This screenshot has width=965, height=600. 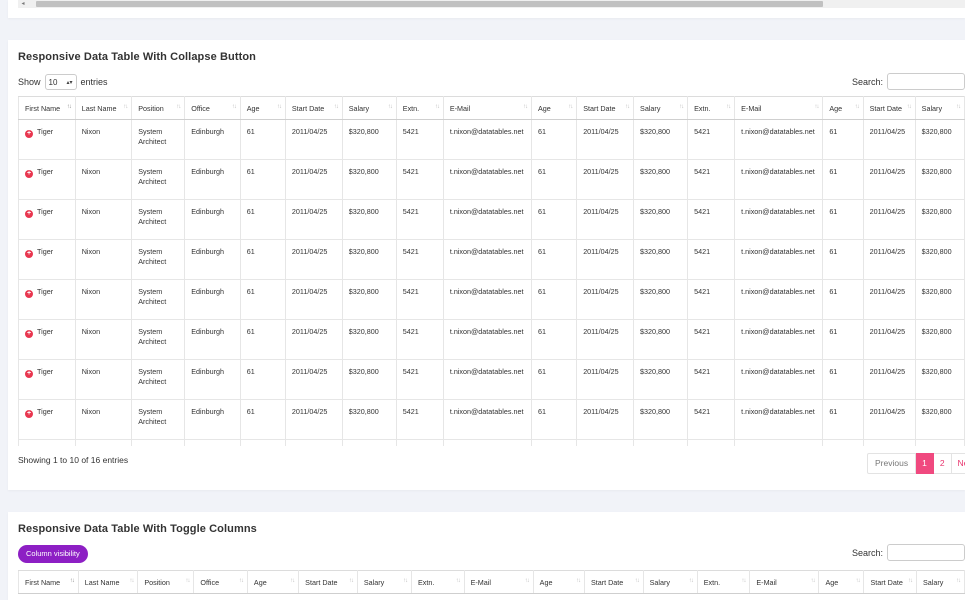 What do you see at coordinates (103, 259) in the screenshot?
I see `table-cell: Nixon` at bounding box center [103, 259].